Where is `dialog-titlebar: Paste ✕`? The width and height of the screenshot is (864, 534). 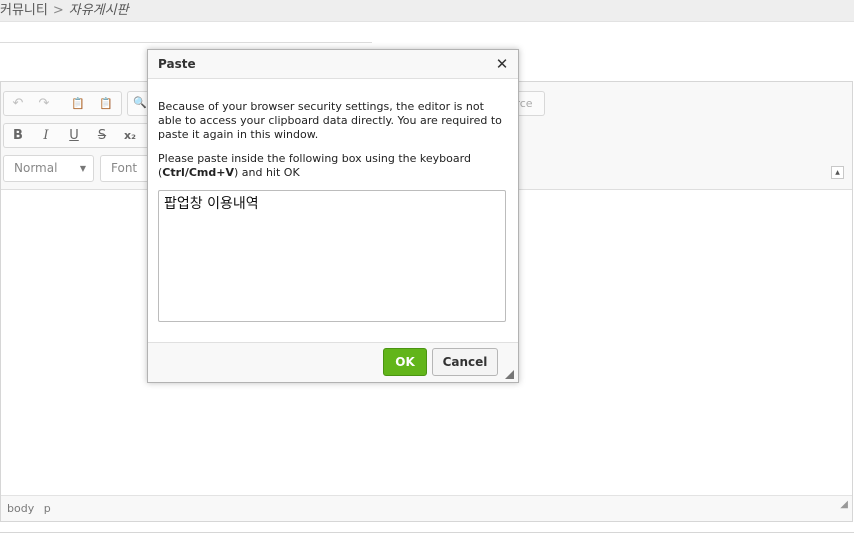
dialog-titlebar: Paste ✕ is located at coordinates (333, 64).